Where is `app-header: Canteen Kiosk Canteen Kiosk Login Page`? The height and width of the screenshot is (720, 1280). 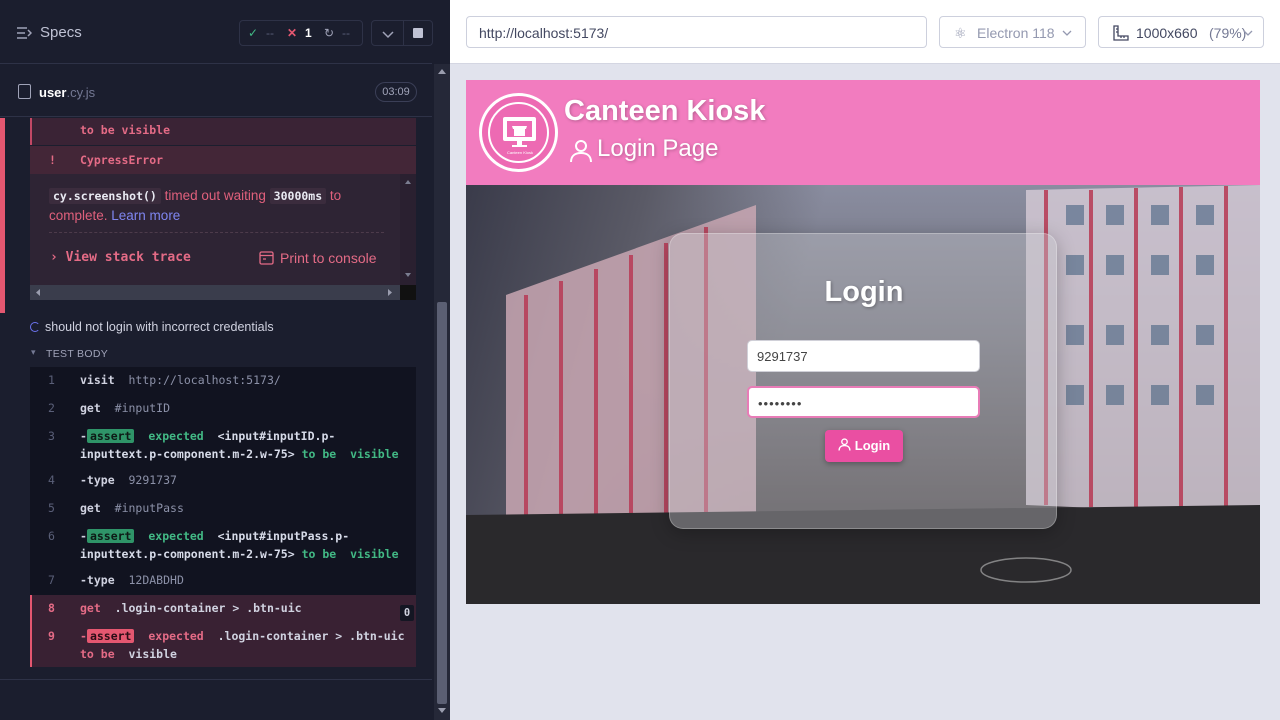 app-header: Canteen Kiosk Canteen Kiosk Login Page is located at coordinates (863, 132).